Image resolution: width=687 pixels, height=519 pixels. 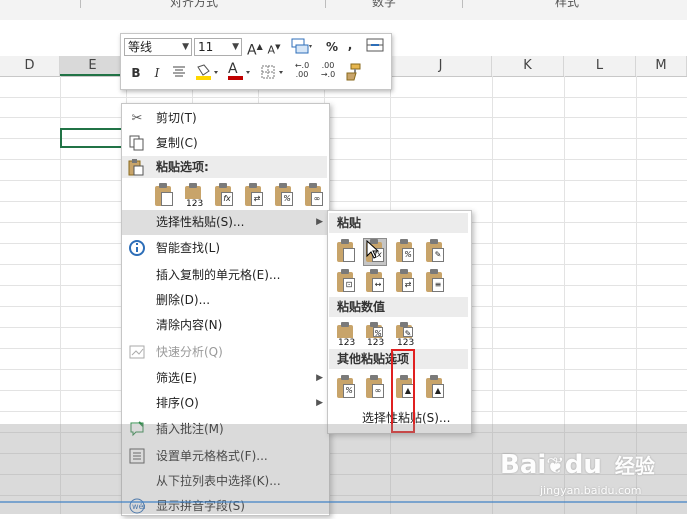 I want to click on brush-icon: ✎, so click(x=438, y=255).